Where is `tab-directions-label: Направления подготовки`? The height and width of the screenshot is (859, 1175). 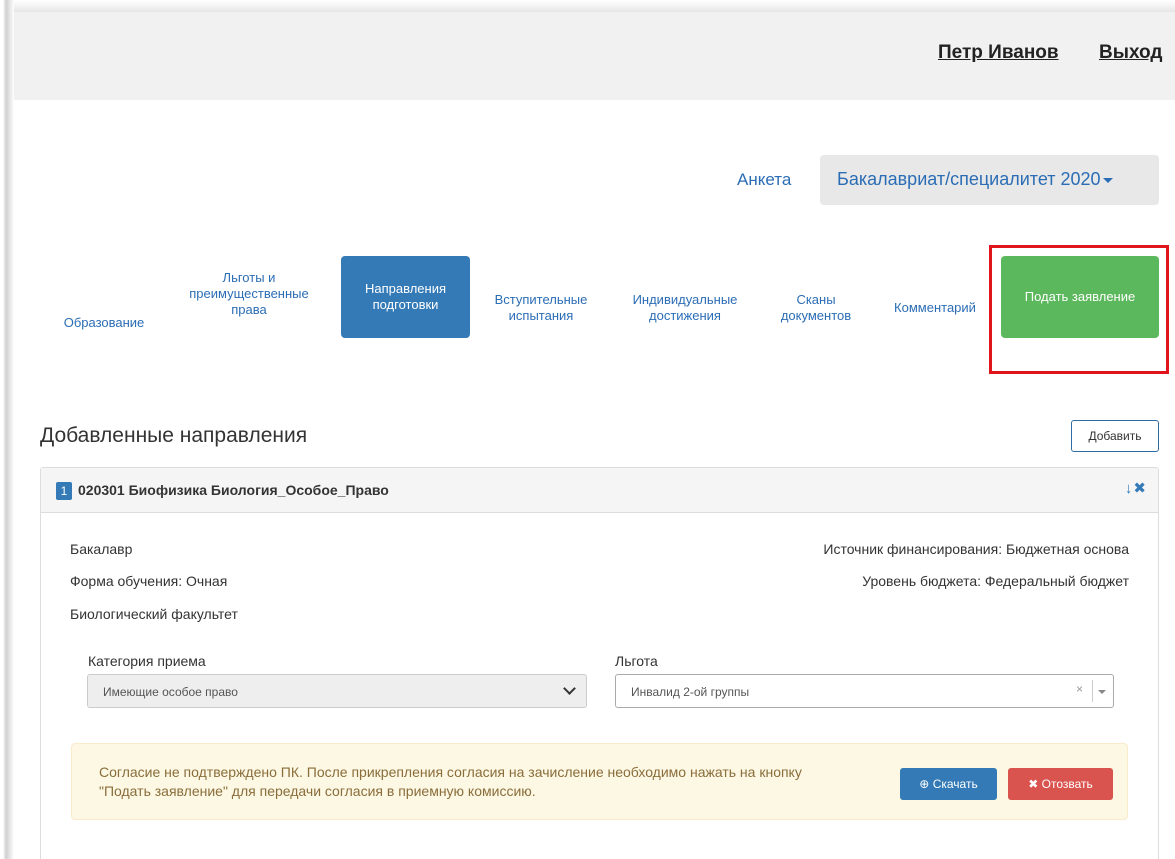
tab-directions-label: Направления подготовки is located at coordinates (405, 296).